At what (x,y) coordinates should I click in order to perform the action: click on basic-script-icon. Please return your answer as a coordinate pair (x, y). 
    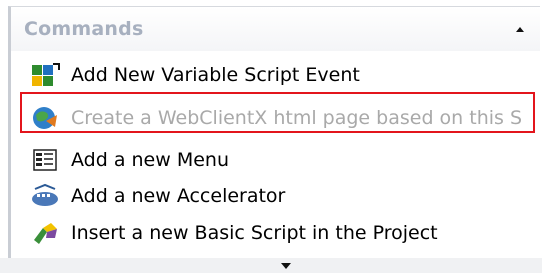
    Looking at the image, I should click on (48, 233).